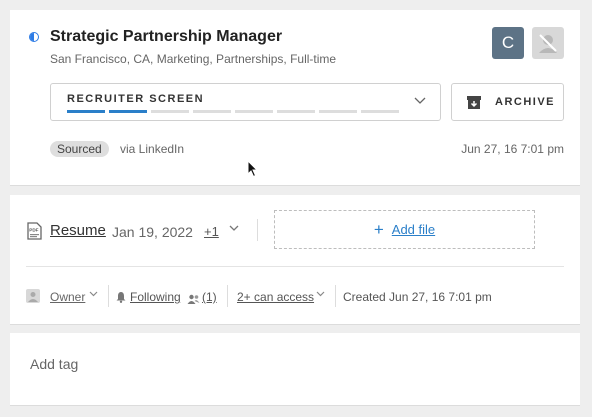  What do you see at coordinates (155, 297) in the screenshot?
I see `following-button: Following` at bounding box center [155, 297].